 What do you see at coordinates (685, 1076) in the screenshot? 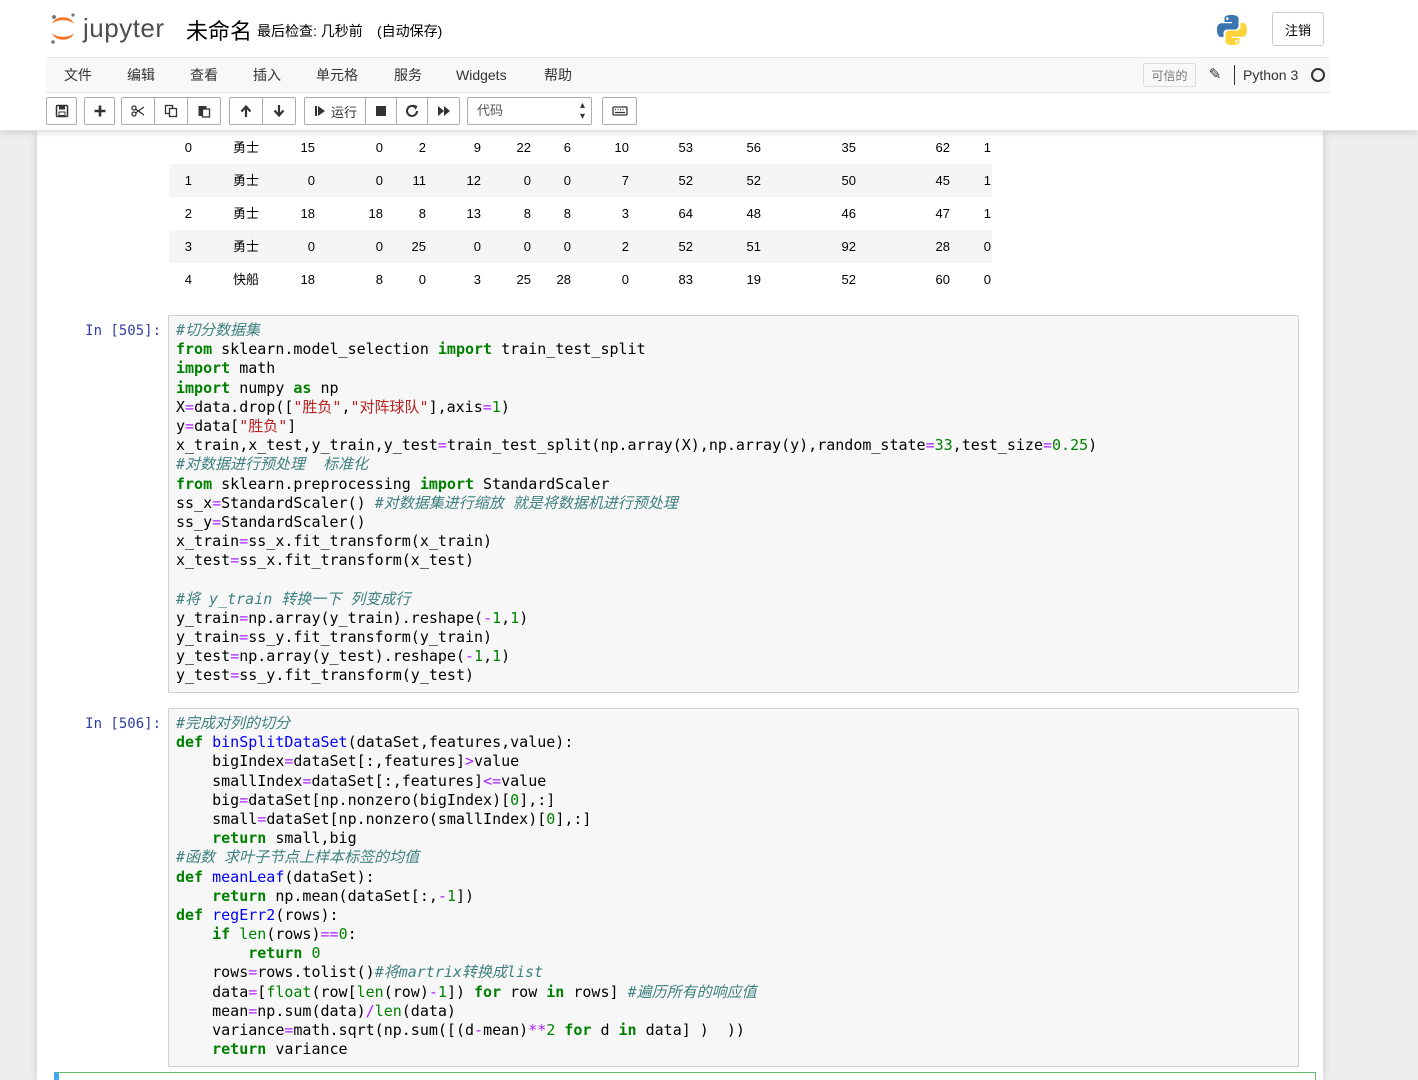
I see `selected-code-cell` at bounding box center [685, 1076].